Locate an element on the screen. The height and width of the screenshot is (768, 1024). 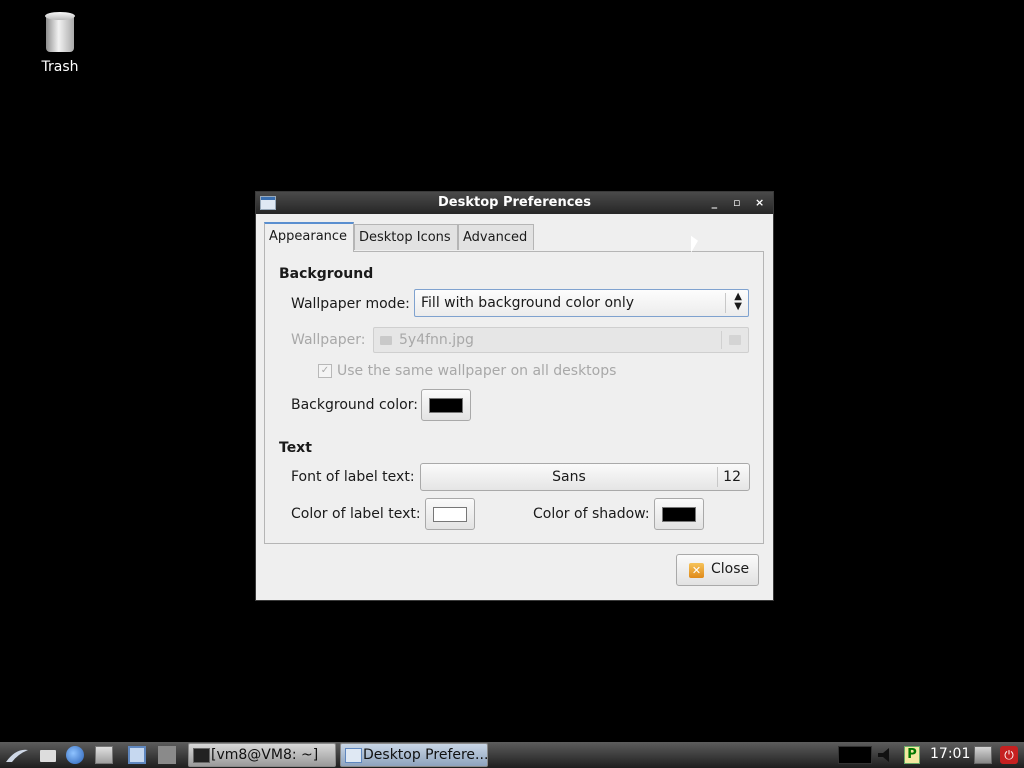
font-label: Font of label text: is located at coordinates (353, 477).